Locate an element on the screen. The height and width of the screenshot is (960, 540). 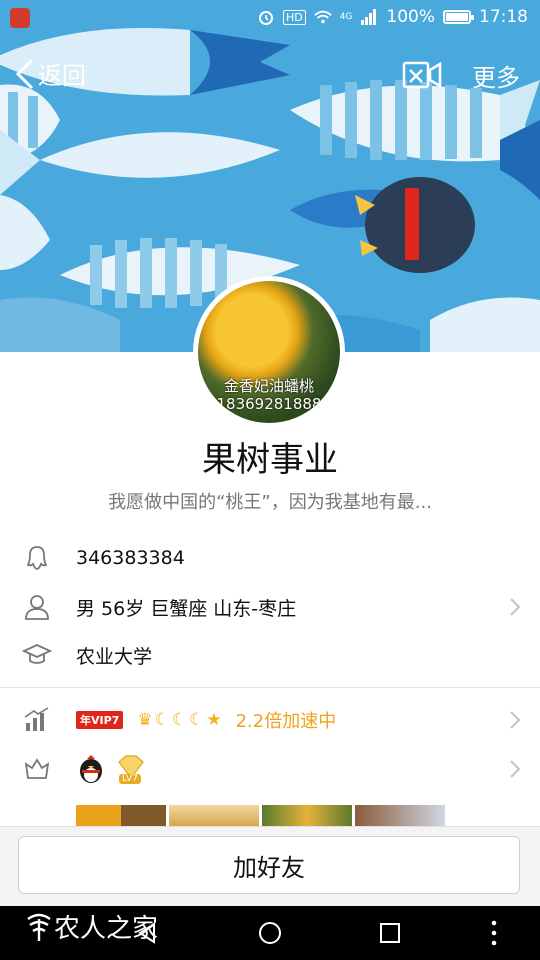
diamond-medal-icon: LV7 is located at coordinates (131, 769).